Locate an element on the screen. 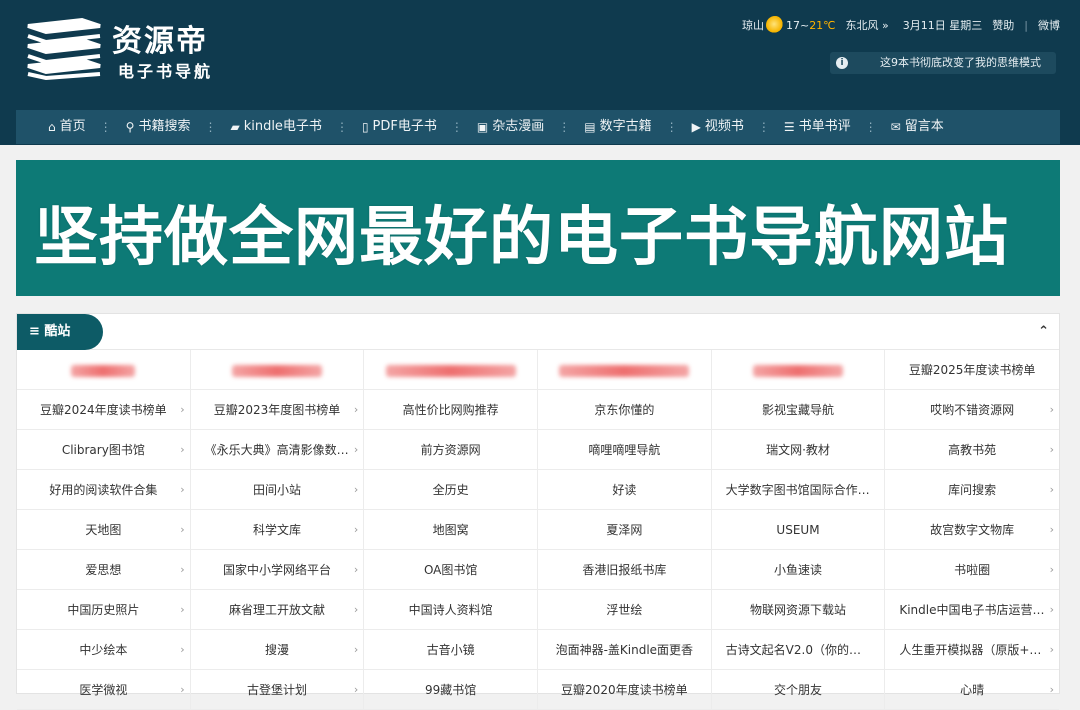 Image resolution: width=1080 pixels, height=710 pixels. site-link: 泡面神器-盖Kindle面更香 is located at coordinates (625, 650).